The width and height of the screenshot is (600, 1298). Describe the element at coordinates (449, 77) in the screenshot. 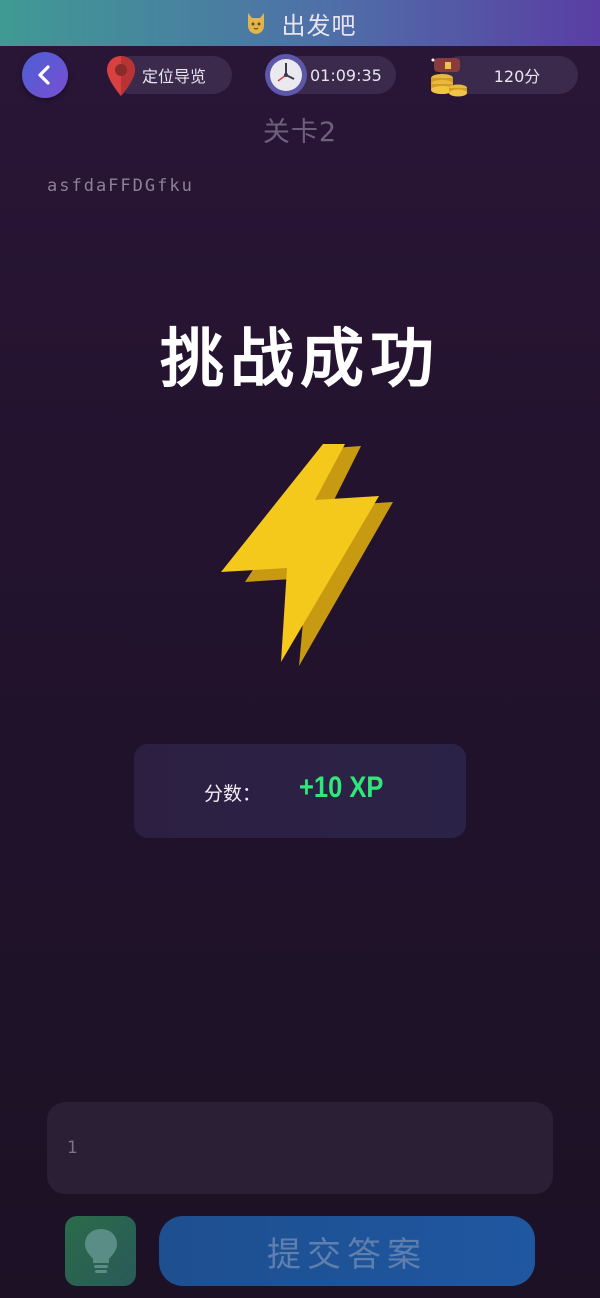

I see `treasure-chest-icon` at that location.